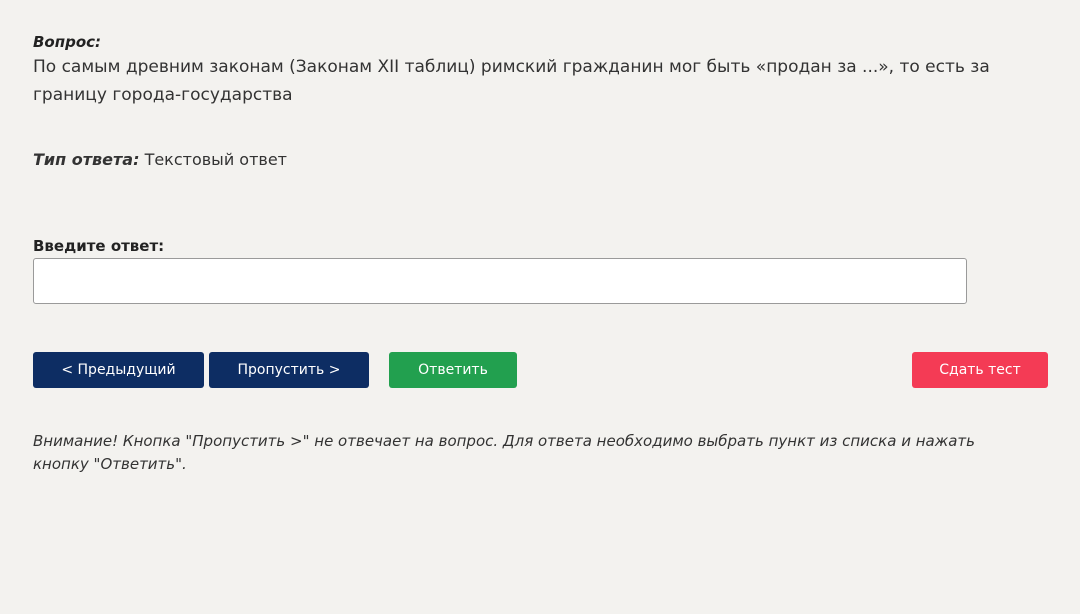  I want to click on answer-input, so click(500, 281).